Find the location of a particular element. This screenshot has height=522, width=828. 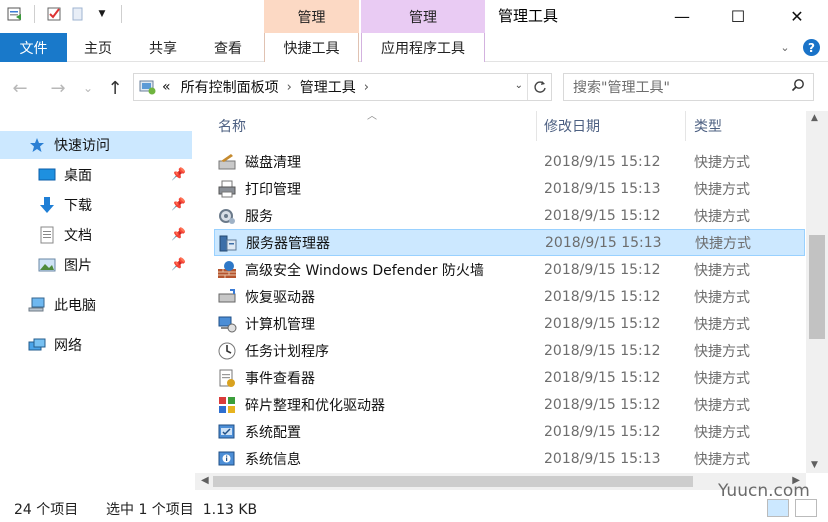

scroll-left-icon: ◀ is located at coordinates (205, 480).